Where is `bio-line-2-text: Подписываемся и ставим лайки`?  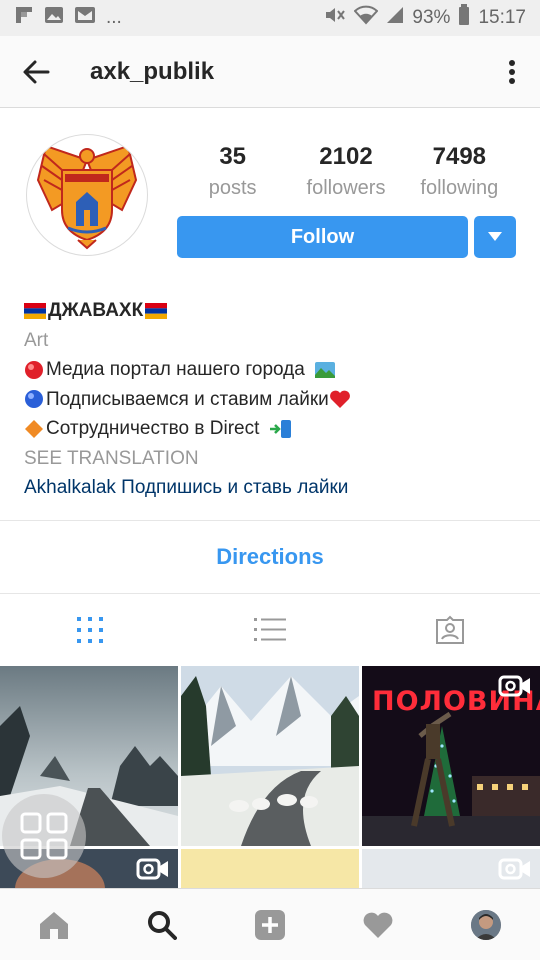 bio-line-2-text: Подписываемся и ставим лайки is located at coordinates (187, 399).